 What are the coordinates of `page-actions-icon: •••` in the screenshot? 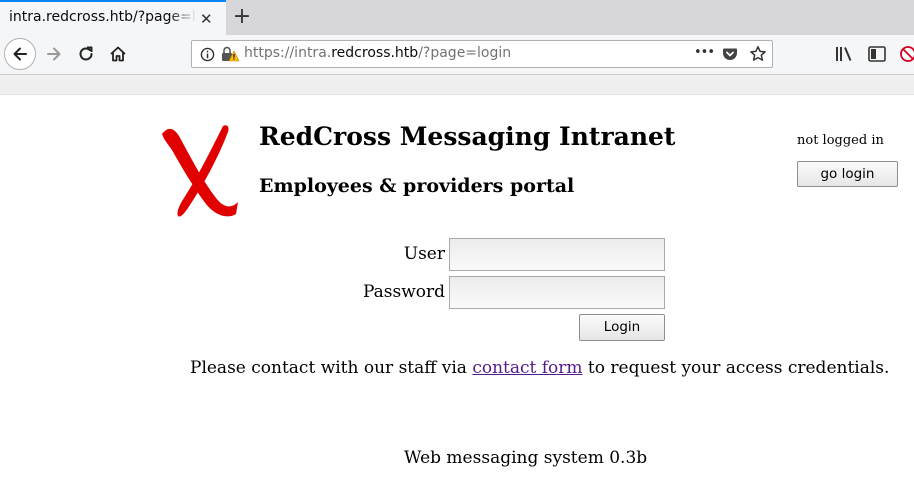 It's located at (704, 52).